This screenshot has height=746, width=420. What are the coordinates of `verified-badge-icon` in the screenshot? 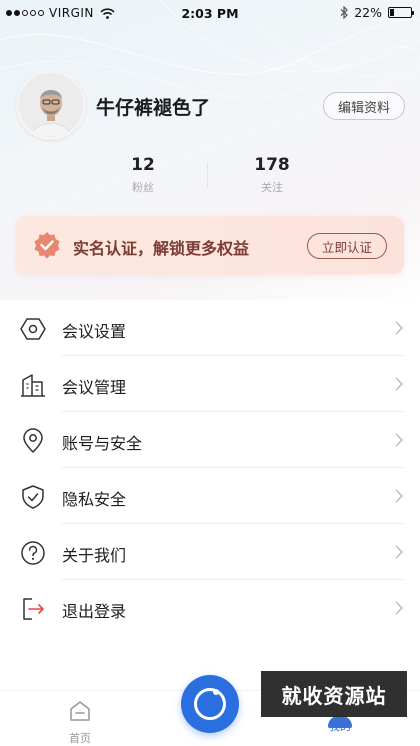 It's located at (47, 245).